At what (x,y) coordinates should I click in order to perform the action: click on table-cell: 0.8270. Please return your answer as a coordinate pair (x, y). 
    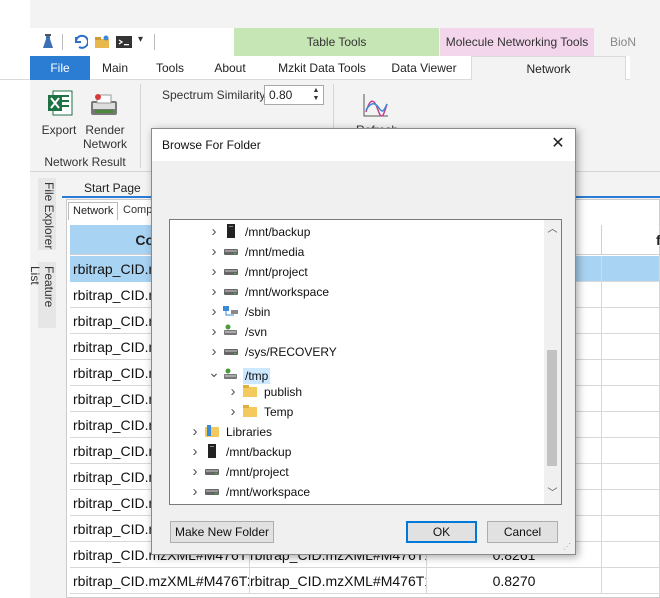
    Looking at the image, I should click on (514, 581).